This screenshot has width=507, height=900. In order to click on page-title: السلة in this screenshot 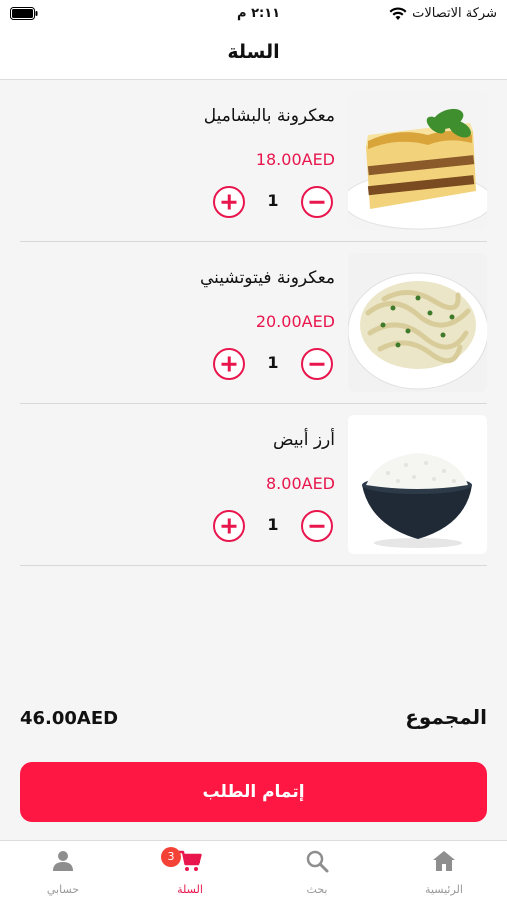, I will do `click(253, 52)`.